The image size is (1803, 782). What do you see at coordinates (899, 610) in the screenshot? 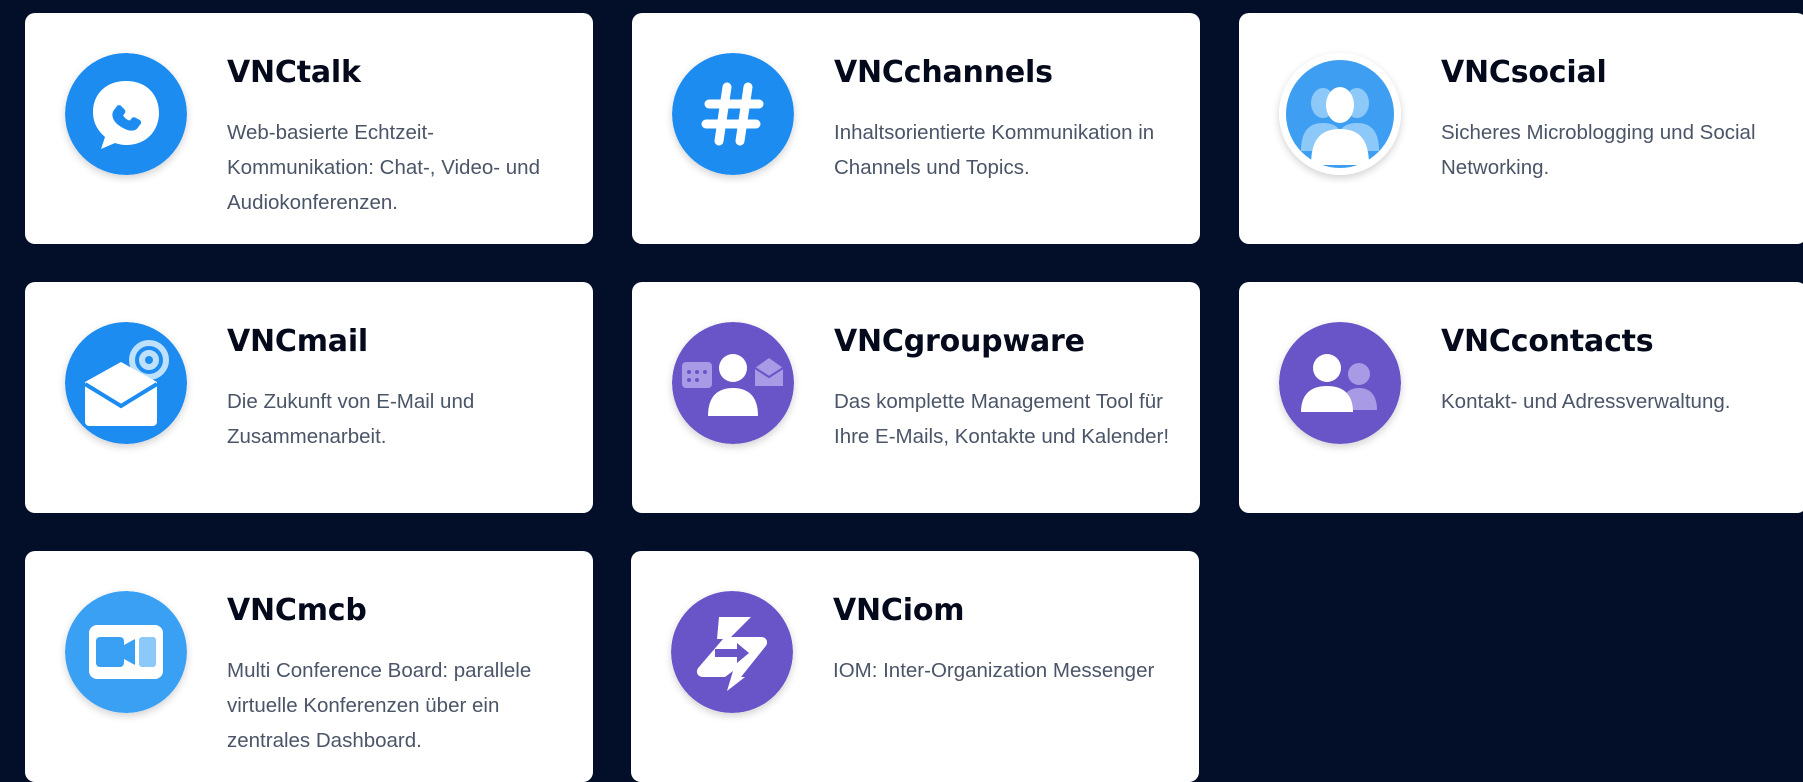
I see `app-title: VNCiom` at bounding box center [899, 610].